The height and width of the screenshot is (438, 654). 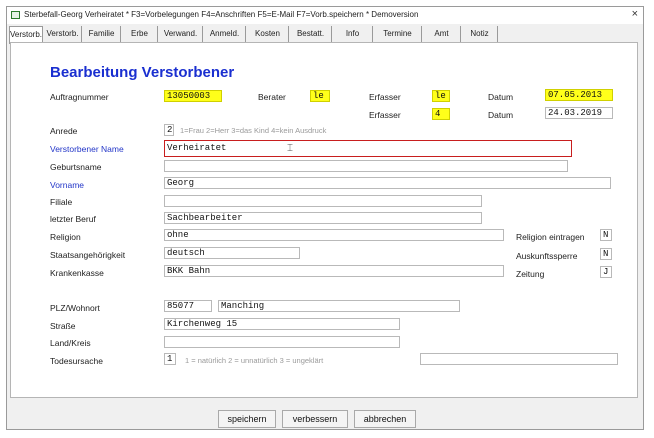 I want to click on staat-label: Staatsangehörigkeit, so click(x=88, y=255).